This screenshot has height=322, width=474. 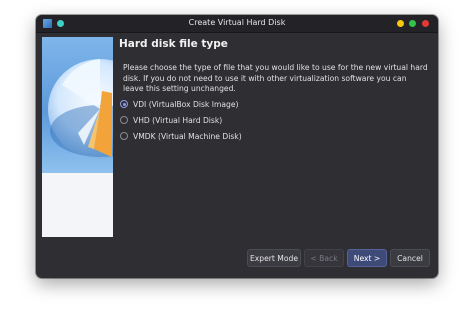 I want to click on next-button: Next >, so click(x=367, y=258).